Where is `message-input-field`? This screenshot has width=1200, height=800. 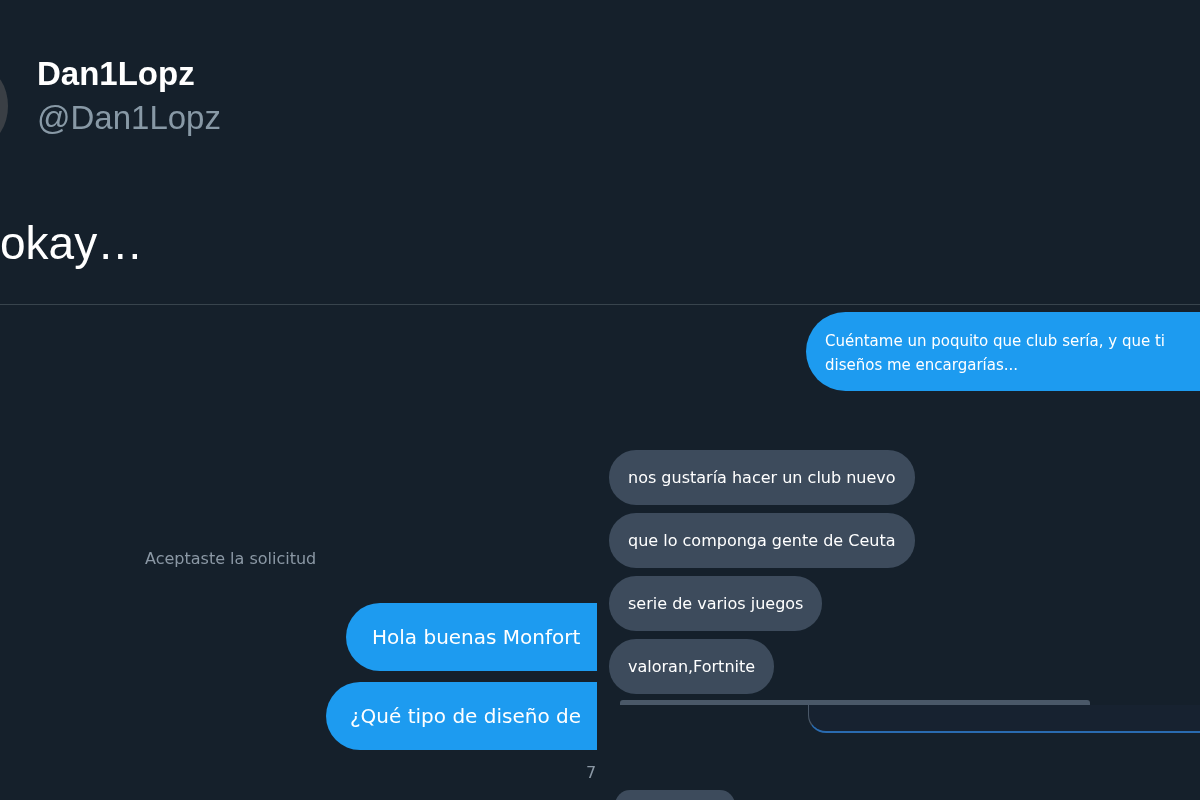
message-input-field is located at coordinates (1004, 719).